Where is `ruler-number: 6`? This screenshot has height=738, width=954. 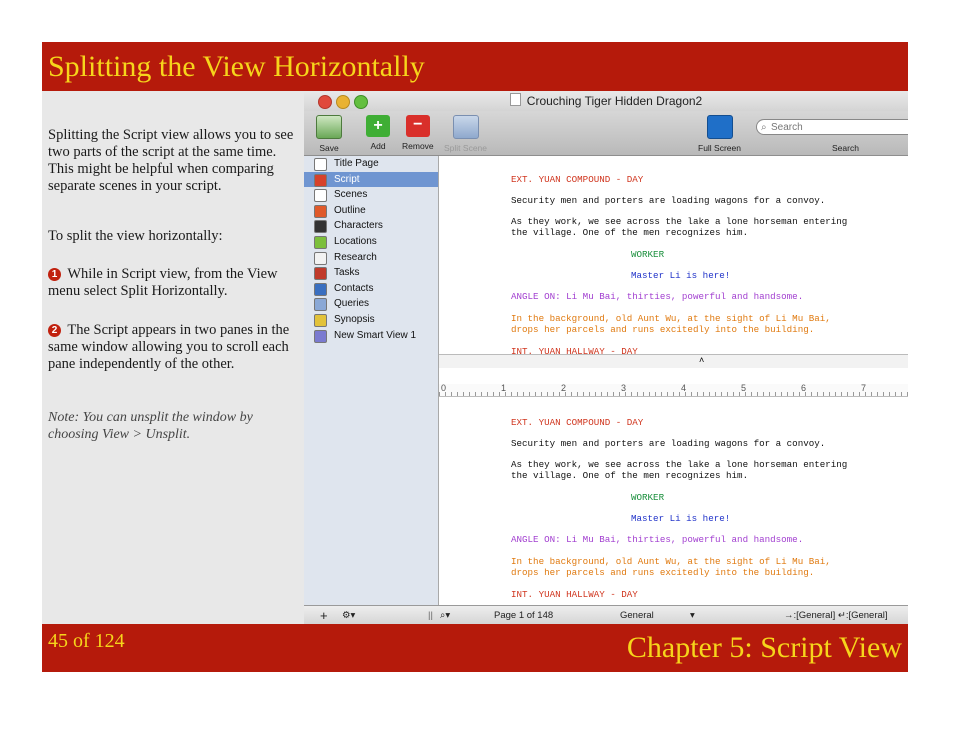 ruler-number: 6 is located at coordinates (804, 388).